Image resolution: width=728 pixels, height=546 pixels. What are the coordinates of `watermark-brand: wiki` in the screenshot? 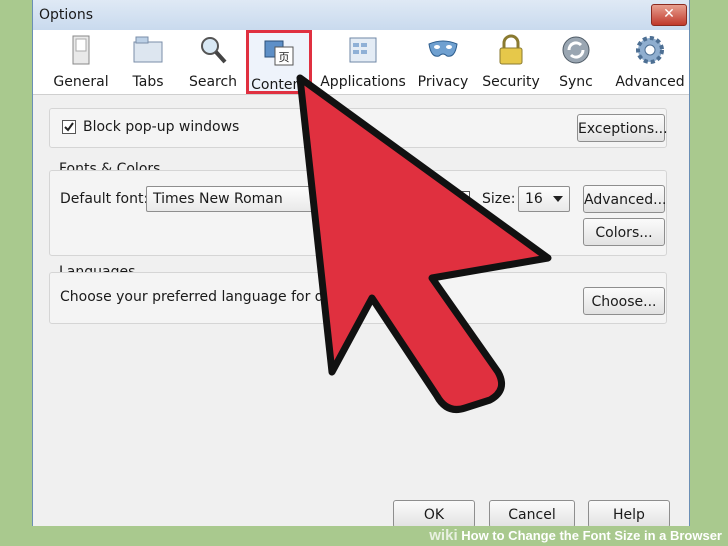 It's located at (443, 535).